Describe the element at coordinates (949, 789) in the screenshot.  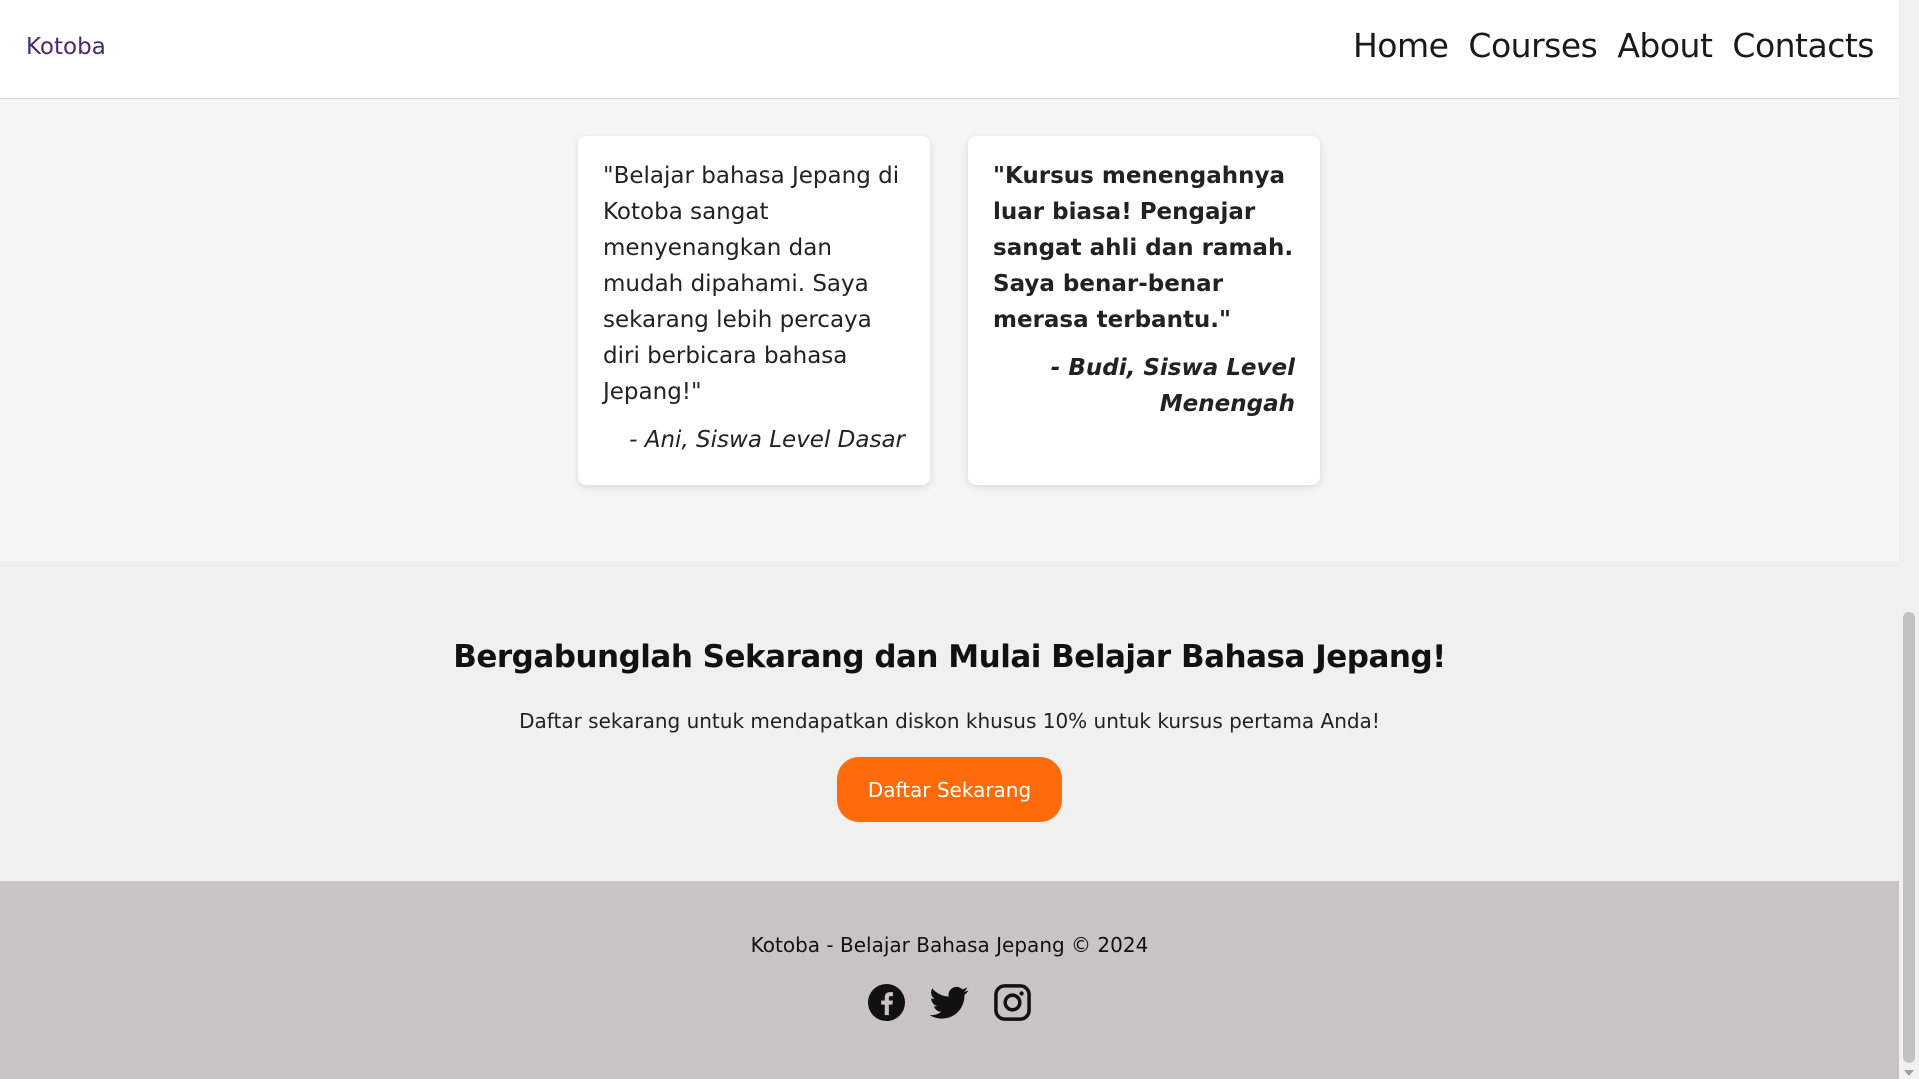
I see `register-button: Daftar Sekarang` at that location.